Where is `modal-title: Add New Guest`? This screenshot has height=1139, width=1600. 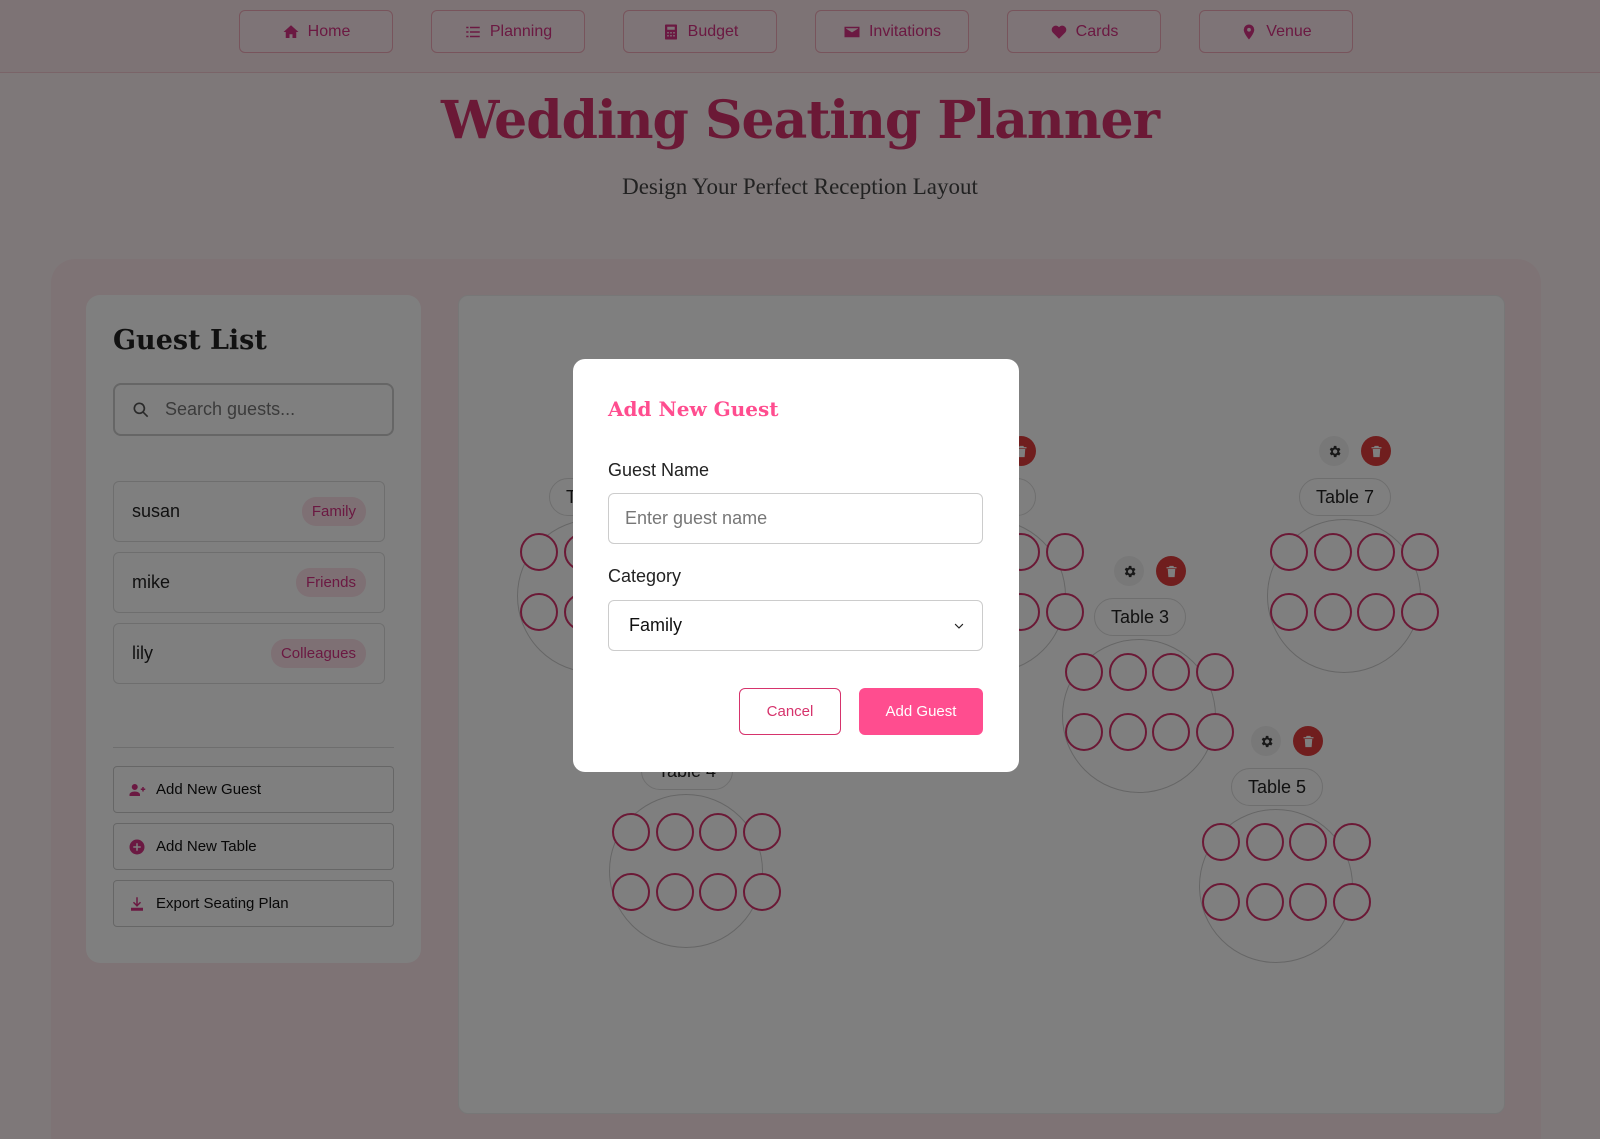
modal-title: Add New Guest is located at coordinates (693, 409).